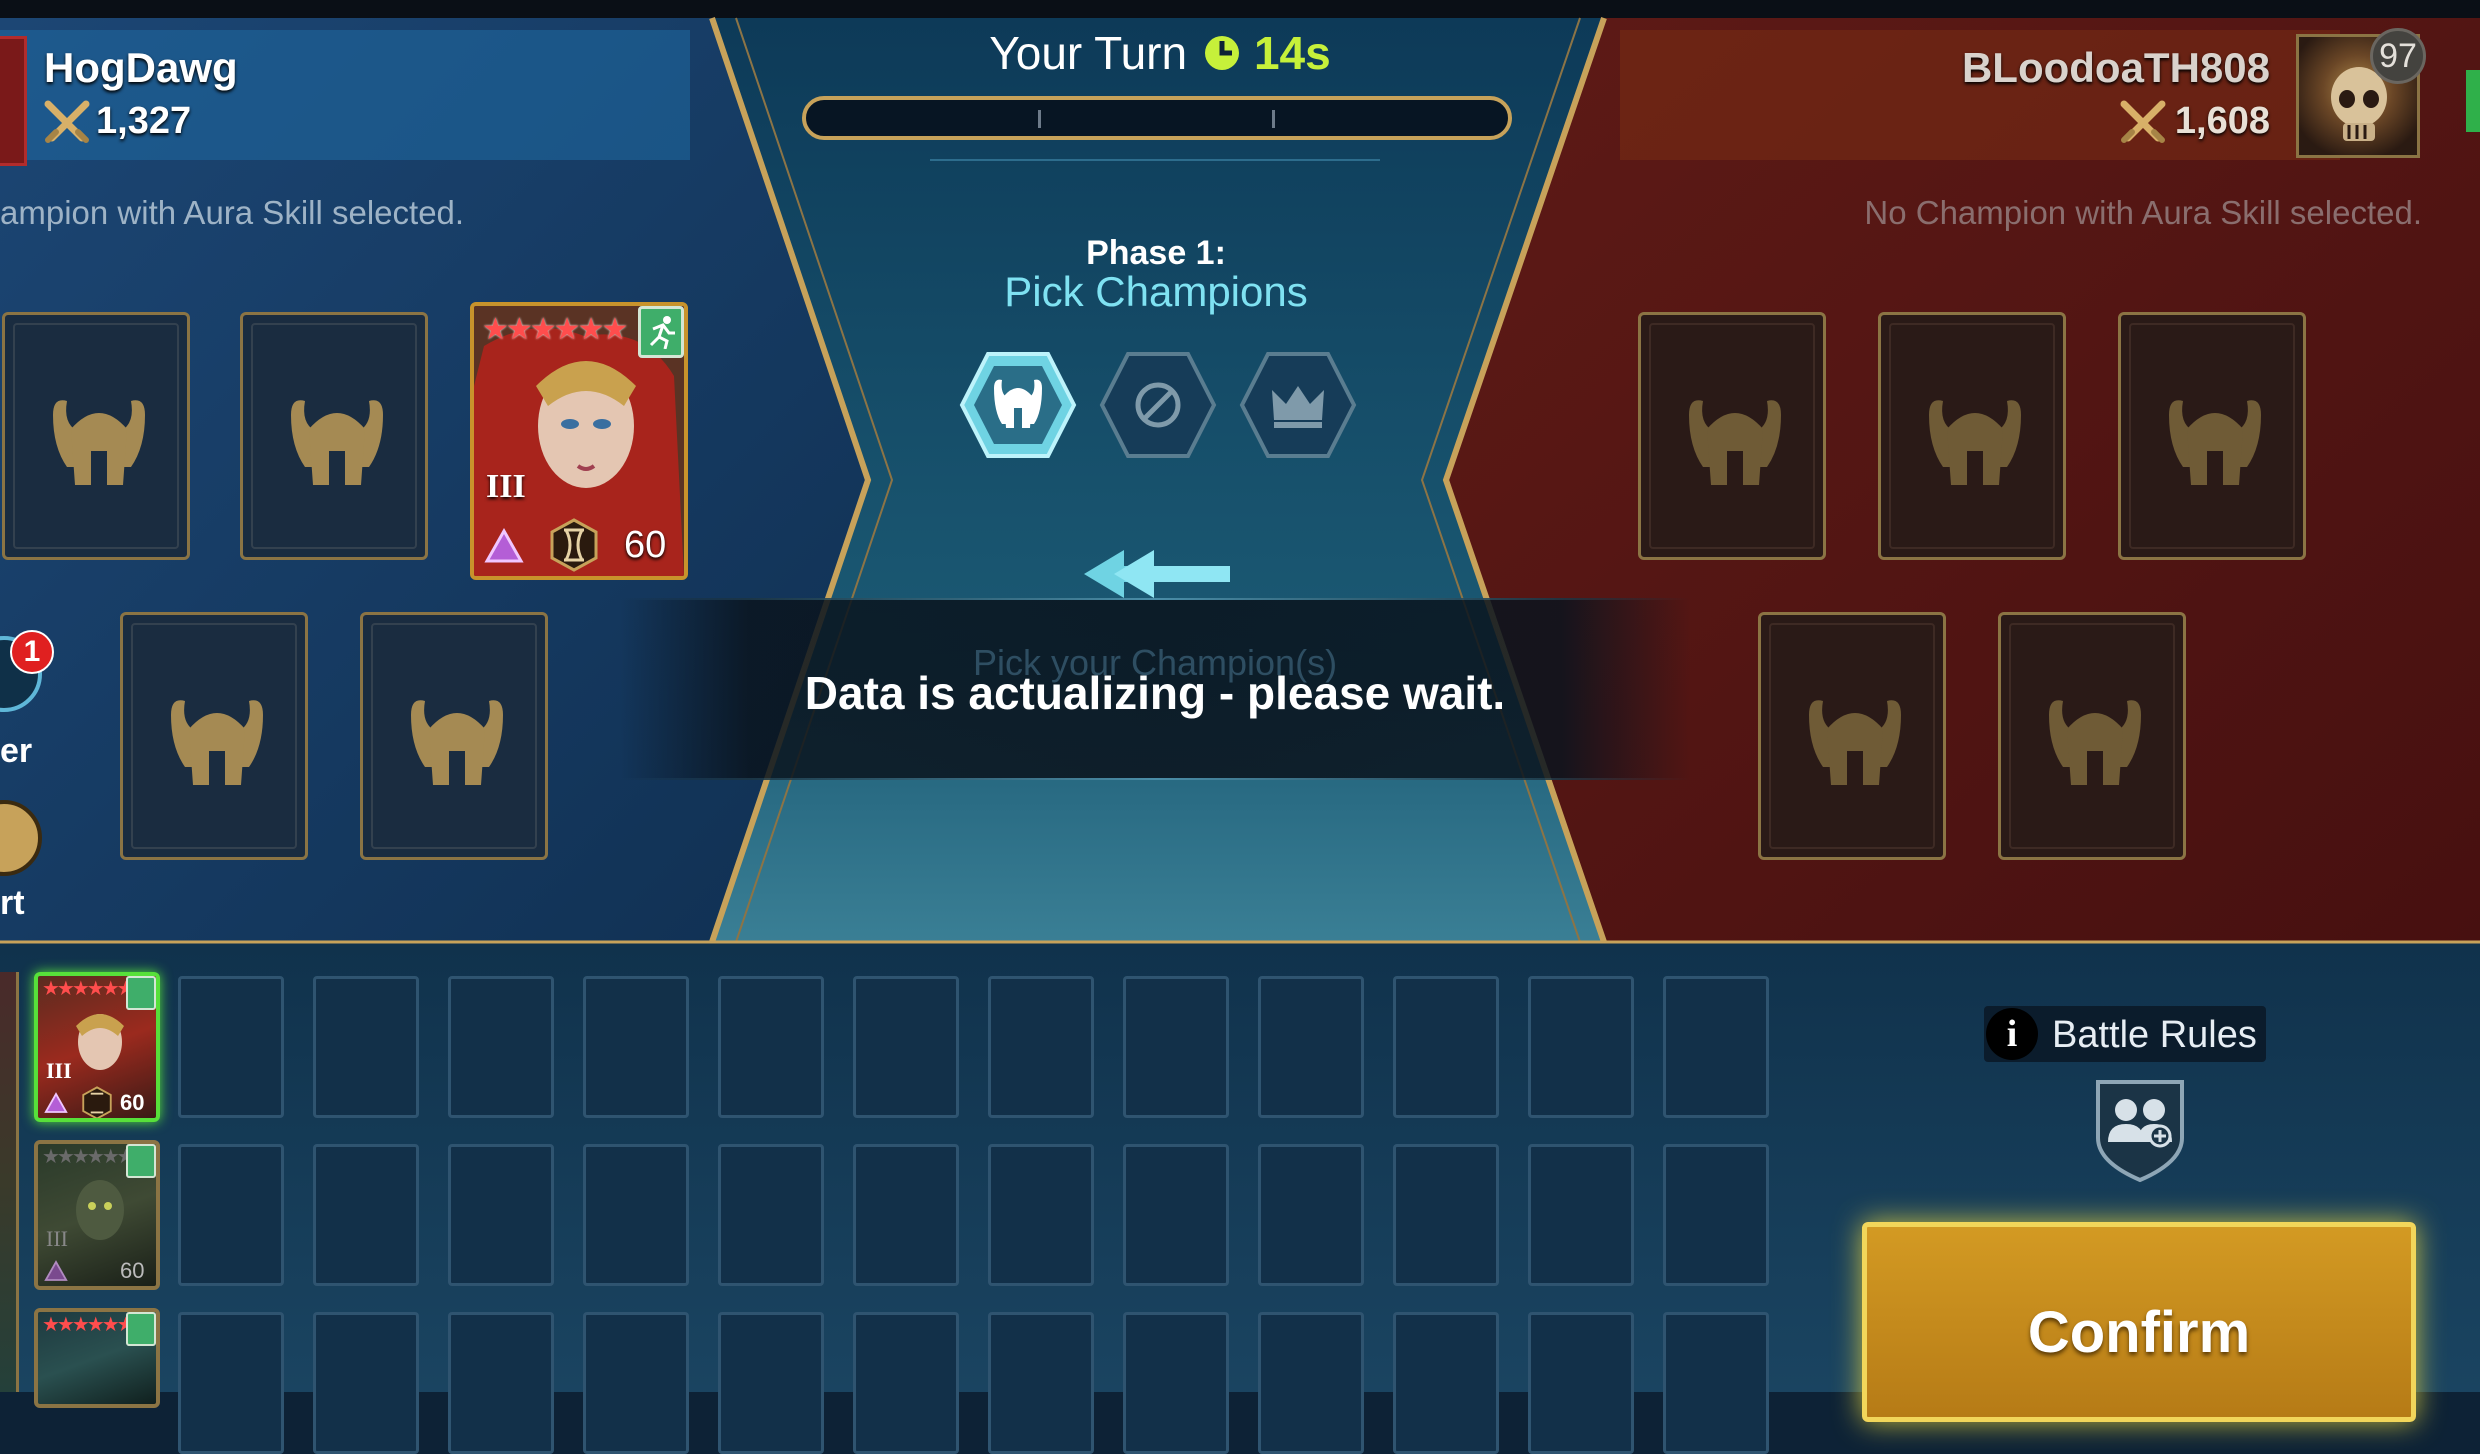 The height and width of the screenshot is (1454, 2480). I want to click on right-aura-status: No Champion with Aura Skill selected., so click(2143, 212).